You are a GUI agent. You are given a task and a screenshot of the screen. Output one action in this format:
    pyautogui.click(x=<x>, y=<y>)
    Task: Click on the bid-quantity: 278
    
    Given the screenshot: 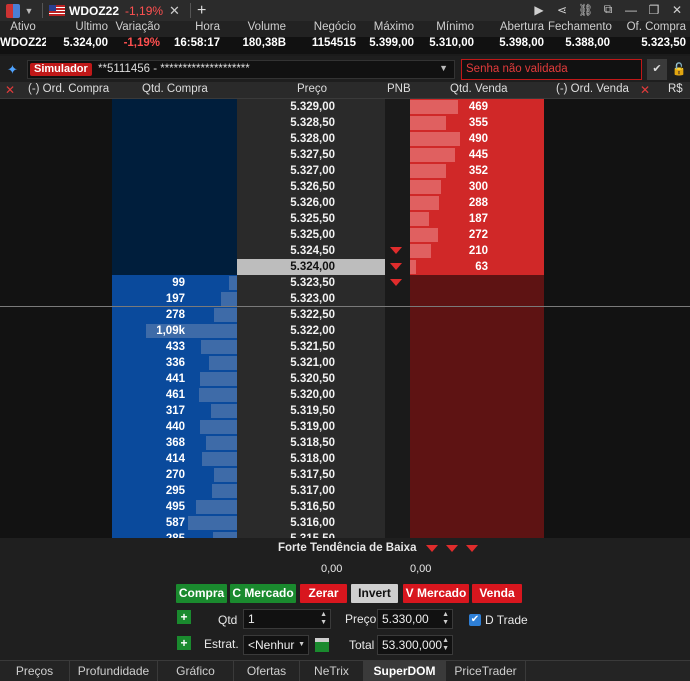 What is the action you would take?
    pyautogui.click(x=174, y=315)
    